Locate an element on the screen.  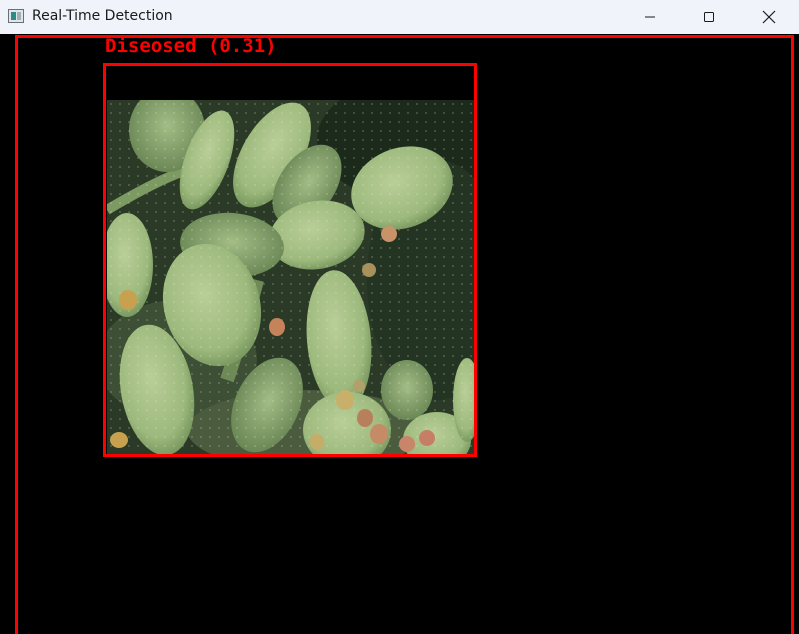
window-title: Real-Time Detection is located at coordinates (102, 16).